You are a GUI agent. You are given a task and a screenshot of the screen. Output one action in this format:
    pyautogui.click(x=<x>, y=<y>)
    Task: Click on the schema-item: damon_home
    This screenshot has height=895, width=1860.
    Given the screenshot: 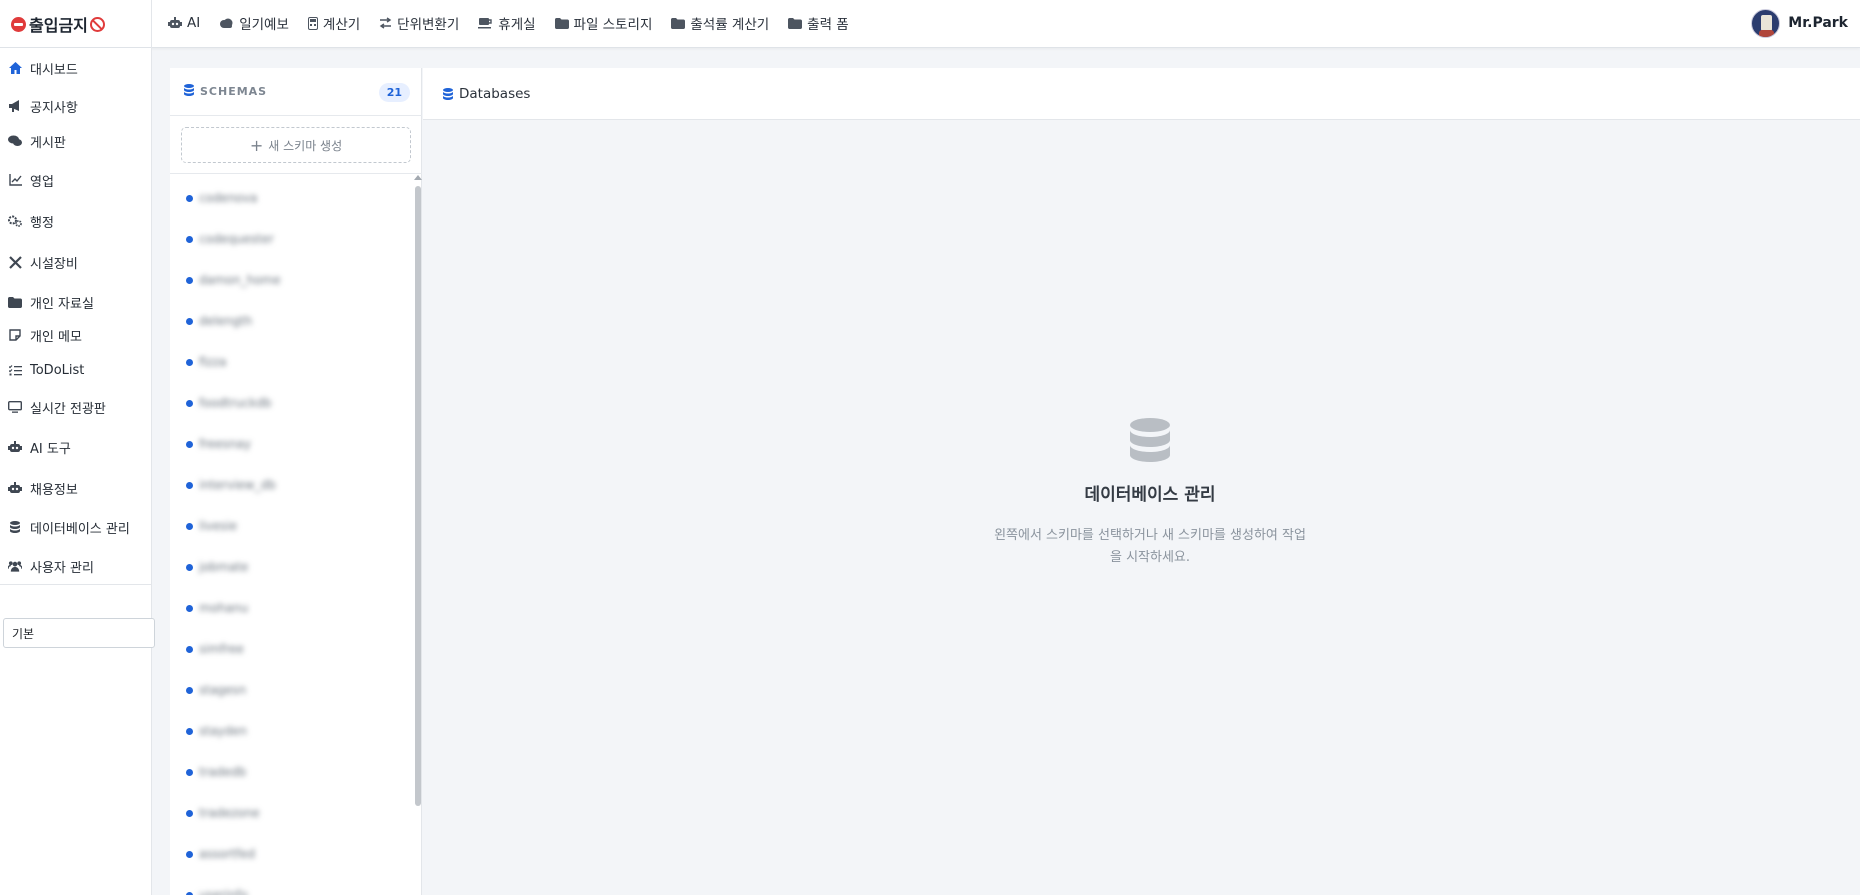 What is the action you would take?
    pyautogui.click(x=233, y=280)
    